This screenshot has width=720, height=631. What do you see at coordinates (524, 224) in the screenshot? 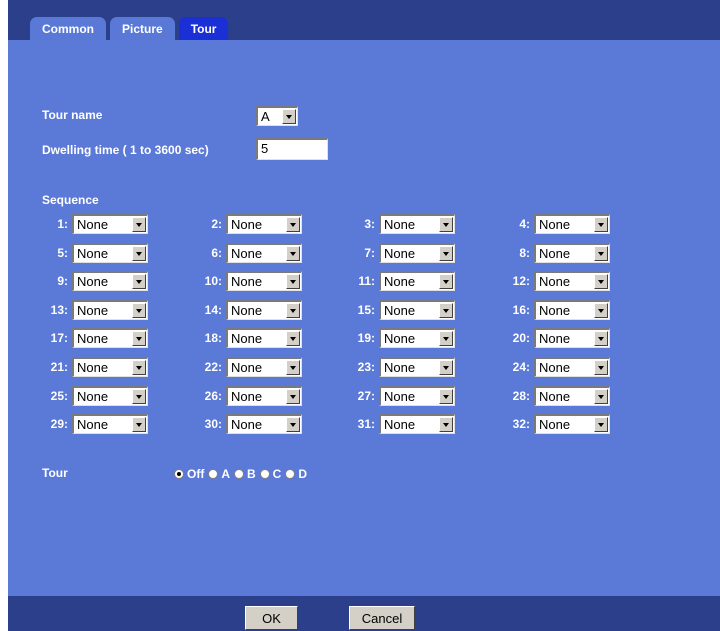
I see `sequence-number: 4:` at bounding box center [524, 224].